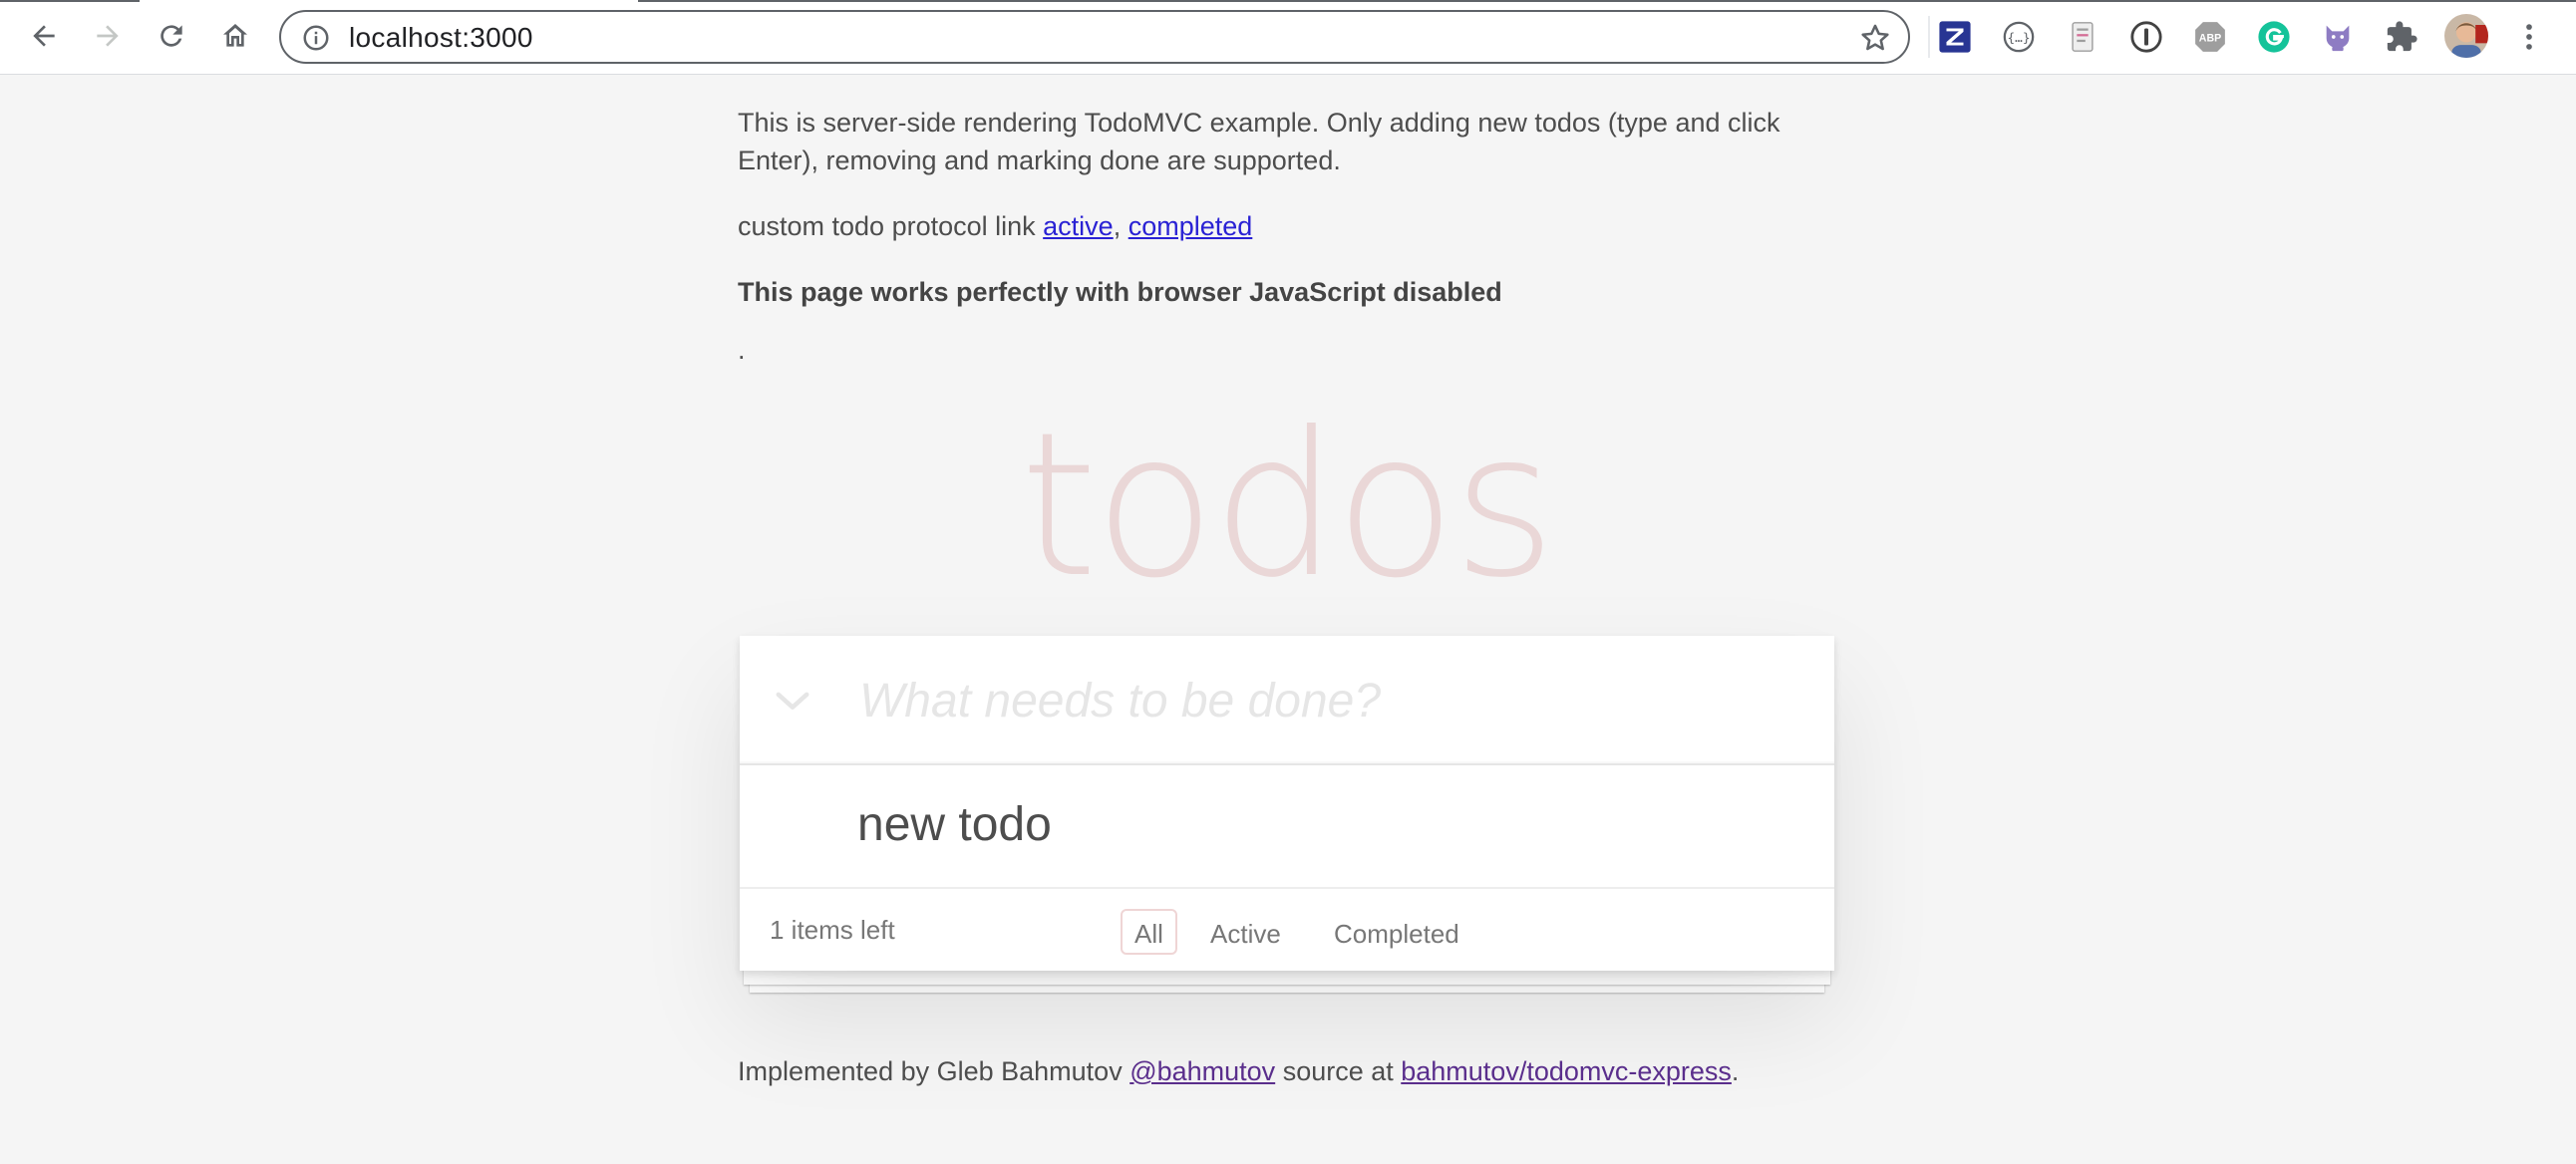 This screenshot has height=1164, width=2576. I want to click on app-title: todos, so click(1287, 506).